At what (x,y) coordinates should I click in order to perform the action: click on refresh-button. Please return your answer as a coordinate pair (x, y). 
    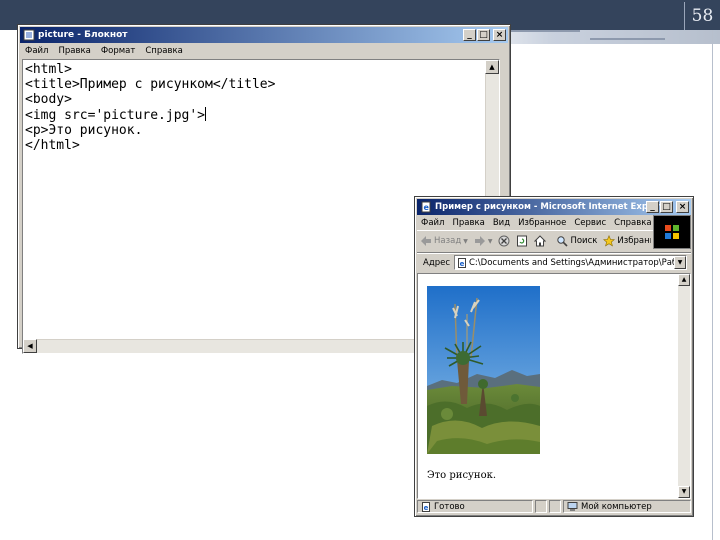
    Looking at the image, I should click on (522, 241).